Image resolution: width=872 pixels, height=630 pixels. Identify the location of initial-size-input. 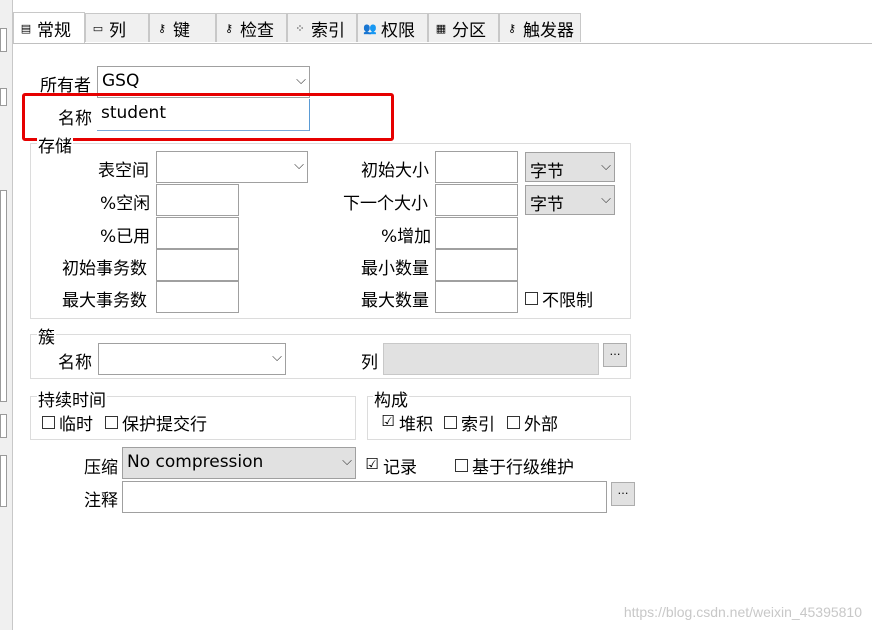
(476, 167).